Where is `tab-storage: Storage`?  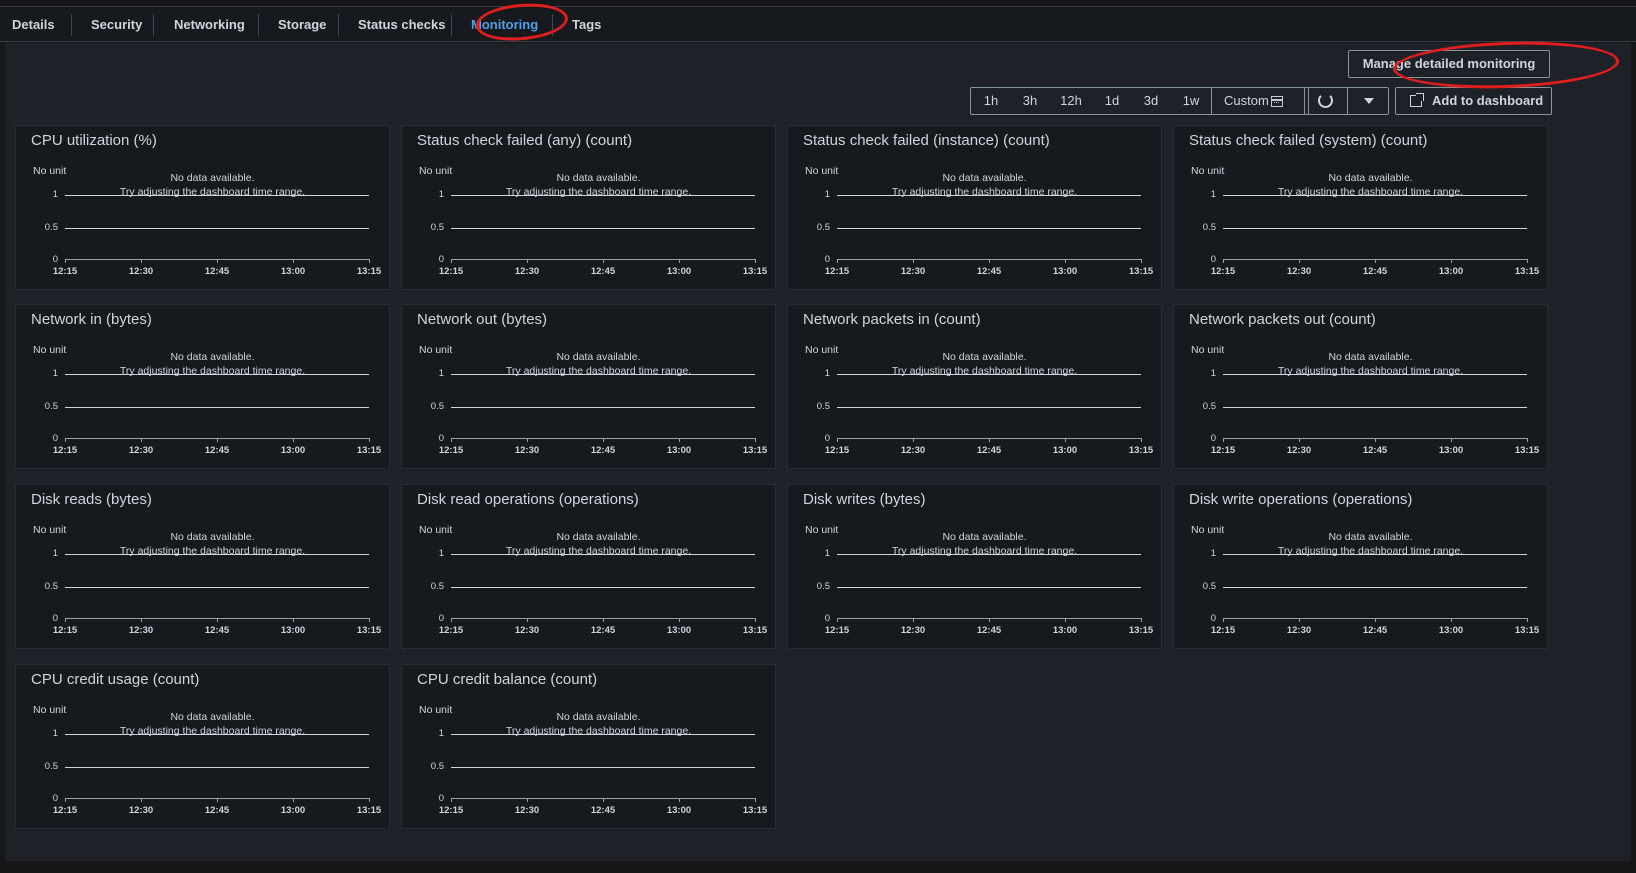 tab-storage: Storage is located at coordinates (302, 25).